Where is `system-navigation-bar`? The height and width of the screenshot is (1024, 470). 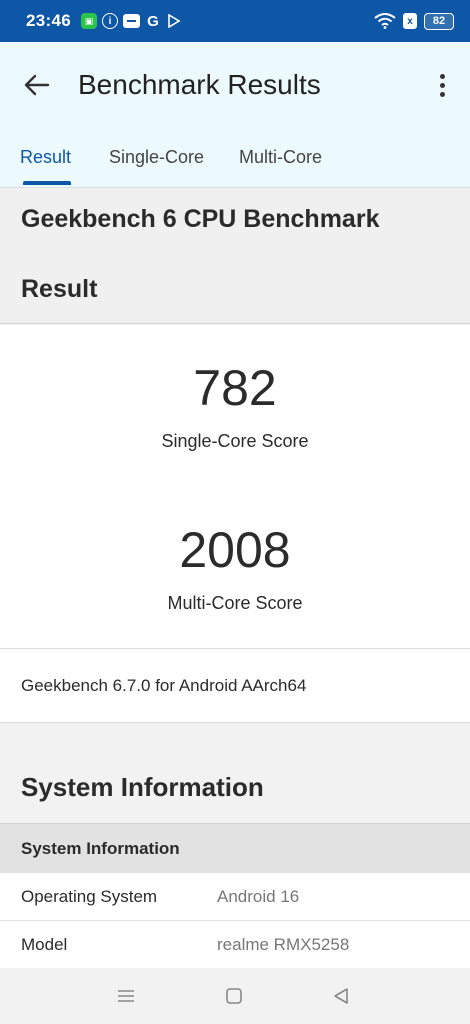 system-navigation-bar is located at coordinates (235, 996).